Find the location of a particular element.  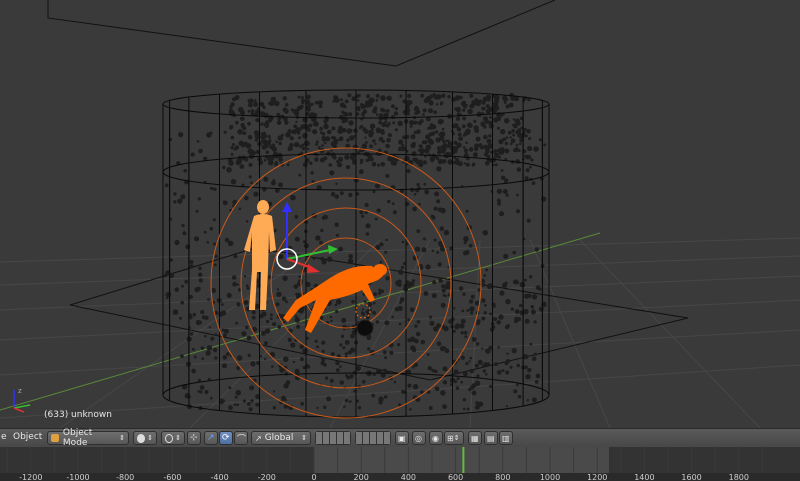

proportional-edit-button: ◎ is located at coordinates (419, 438).